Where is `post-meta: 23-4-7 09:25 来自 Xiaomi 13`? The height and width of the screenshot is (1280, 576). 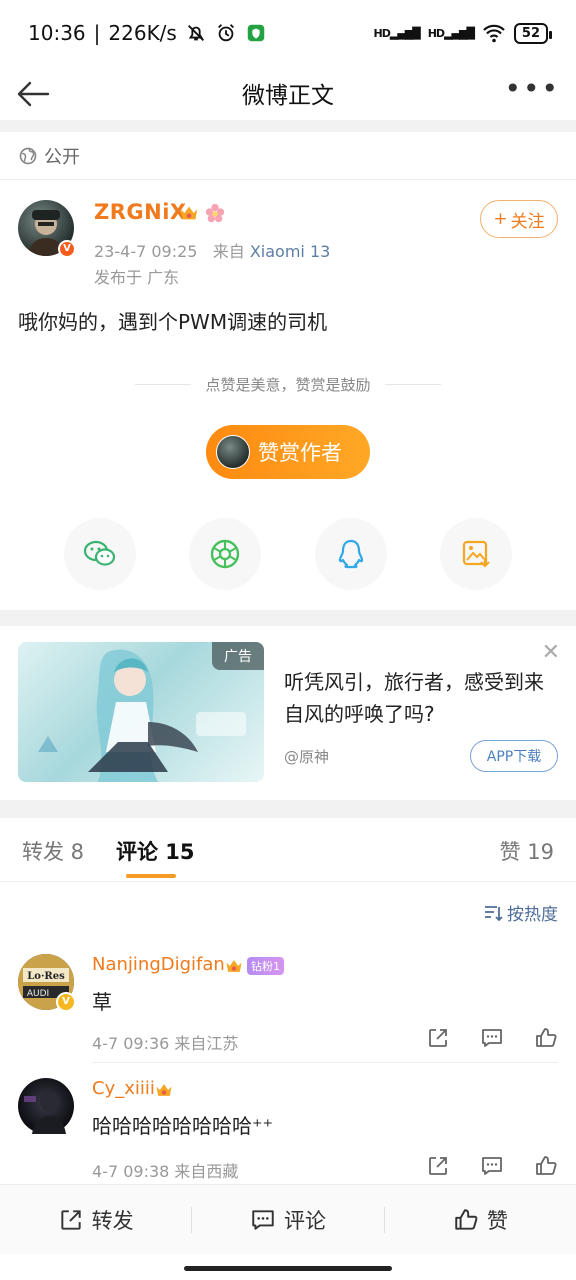
post-meta: 23-4-7 09:25 来自 Xiaomi 13 is located at coordinates (212, 250).